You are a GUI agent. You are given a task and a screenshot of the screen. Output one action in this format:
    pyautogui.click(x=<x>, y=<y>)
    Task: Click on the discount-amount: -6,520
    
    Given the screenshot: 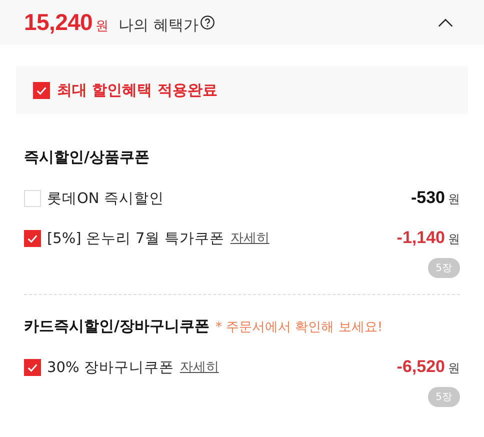 What is the action you would take?
    pyautogui.click(x=420, y=367)
    